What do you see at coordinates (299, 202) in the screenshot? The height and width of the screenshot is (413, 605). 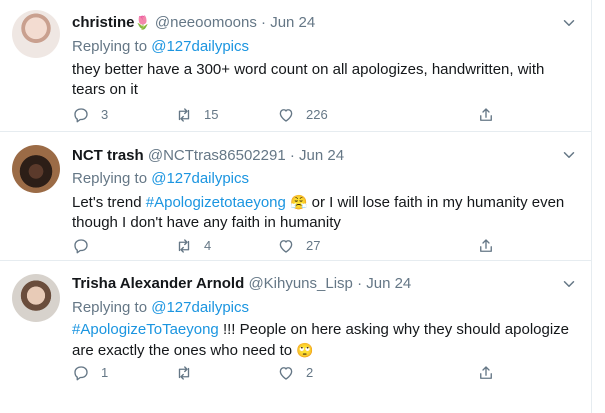 I see `steam-emoji: 😤` at bounding box center [299, 202].